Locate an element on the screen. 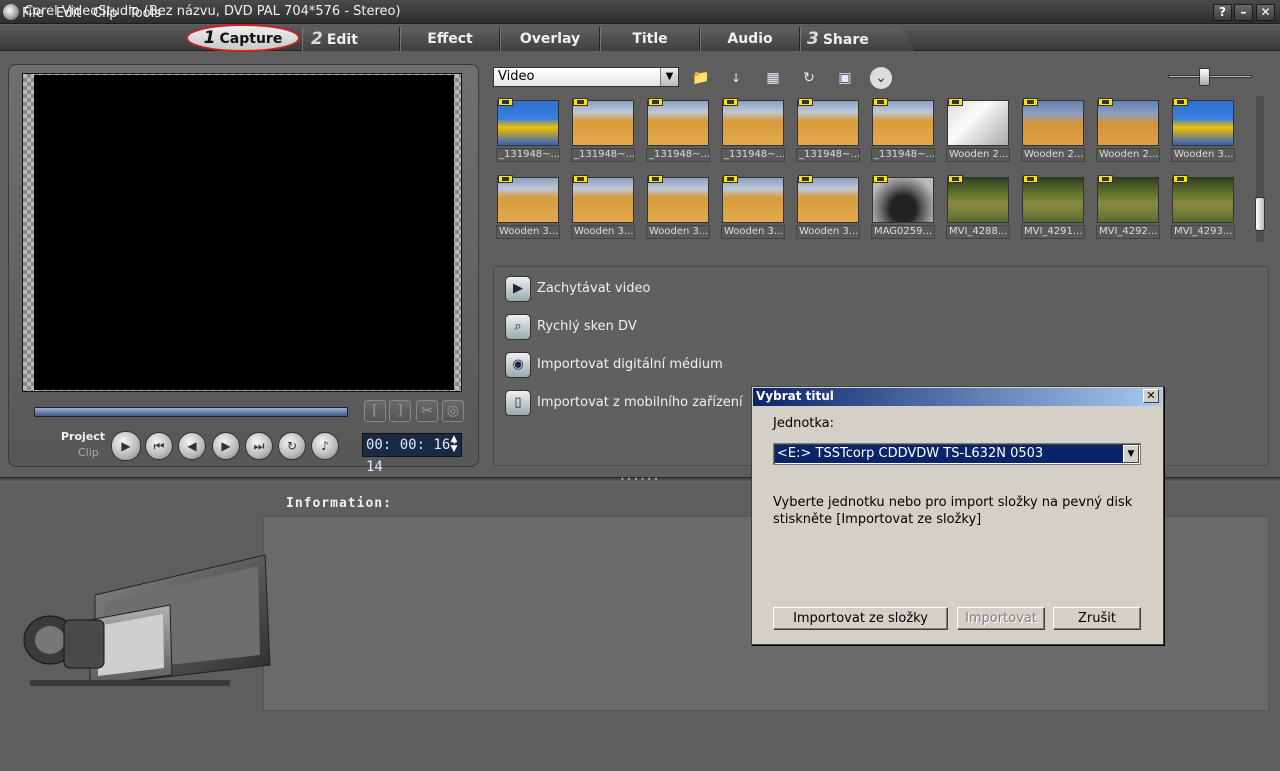  tab-overlay: Overlay is located at coordinates (550, 39).